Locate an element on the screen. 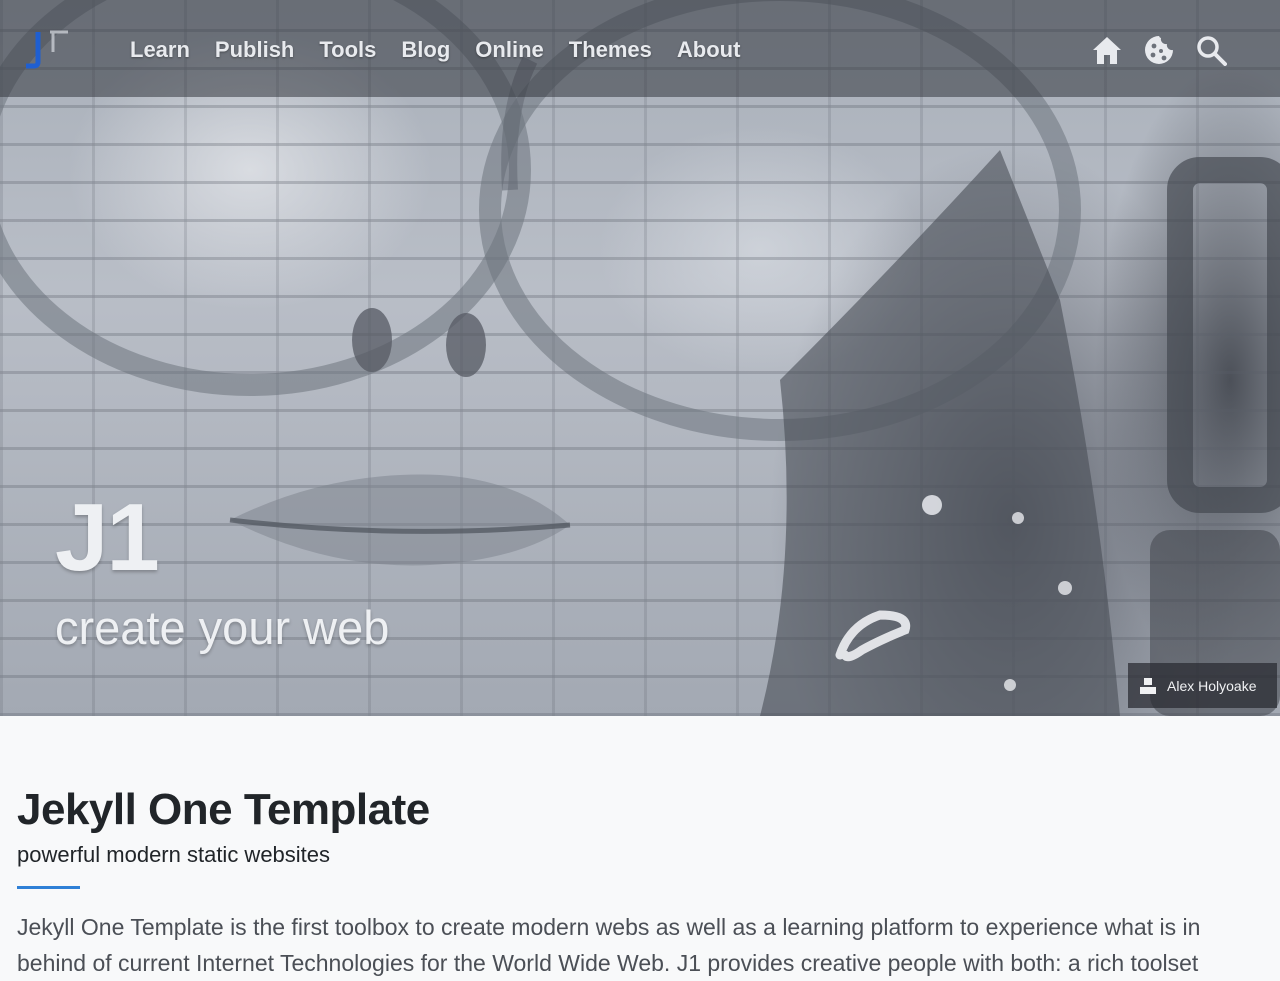  nav-about: About is located at coordinates (709, 50).